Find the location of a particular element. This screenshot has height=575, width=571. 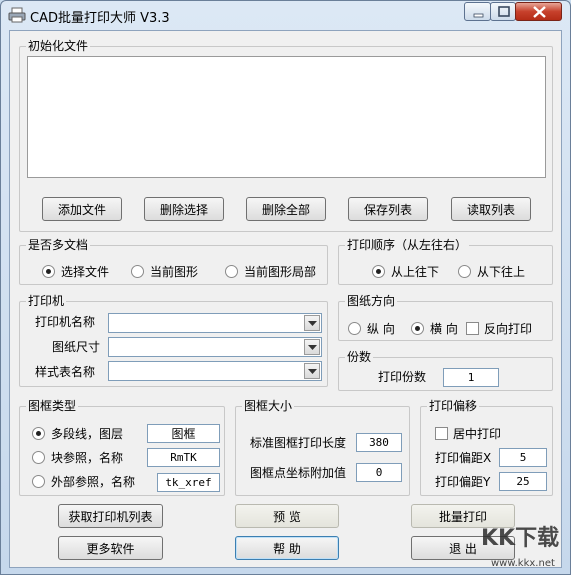

radio-polyline-layer: 多段线，图层 is located at coordinates (77, 433).